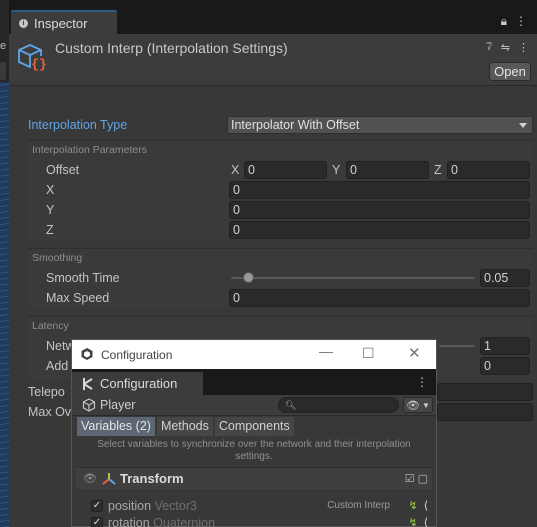 The height and width of the screenshot is (527, 537). What do you see at coordinates (50, 326) in the screenshot?
I see `latency-title: Latency` at bounding box center [50, 326].